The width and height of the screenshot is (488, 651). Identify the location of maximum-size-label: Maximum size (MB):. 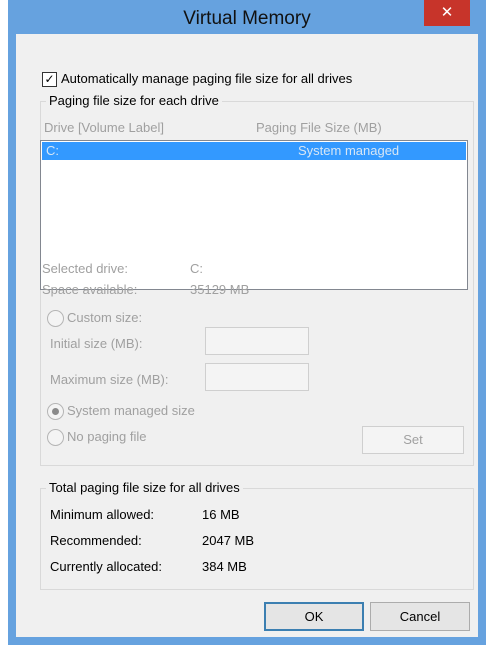
(109, 379).